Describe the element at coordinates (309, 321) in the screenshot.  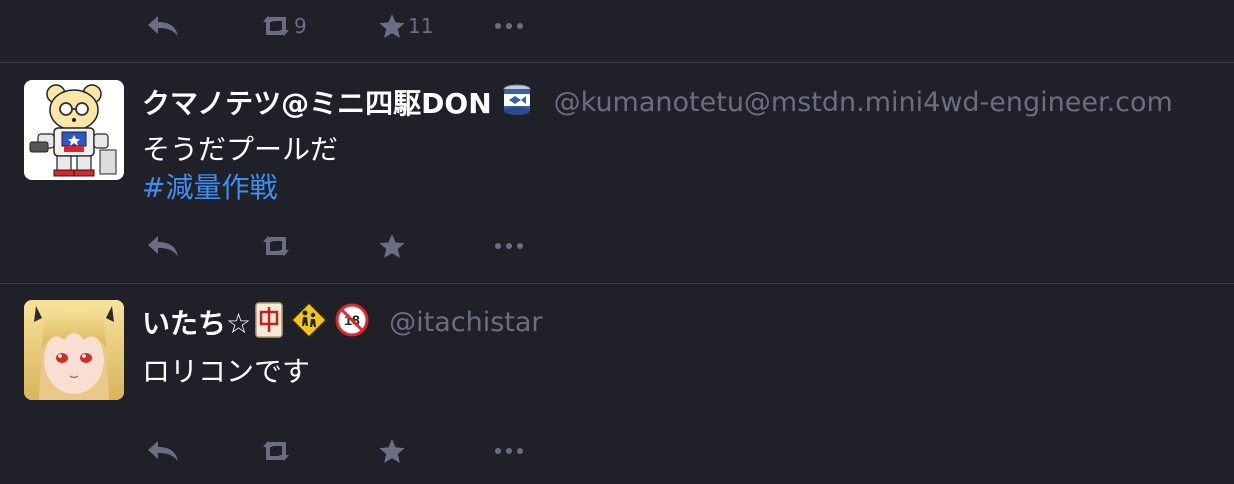
I see `children-crossing-emoji` at that location.